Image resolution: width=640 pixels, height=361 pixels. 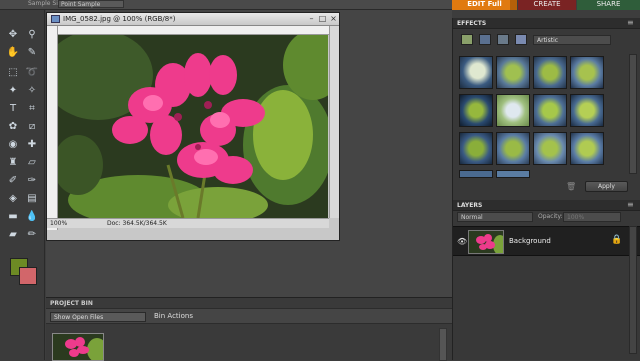 What do you see at coordinates (193, 19) in the screenshot?
I see `document-titlebar: IMG_0582.jpg @ 100% (RGB/8*) – □ ×` at bounding box center [193, 19].